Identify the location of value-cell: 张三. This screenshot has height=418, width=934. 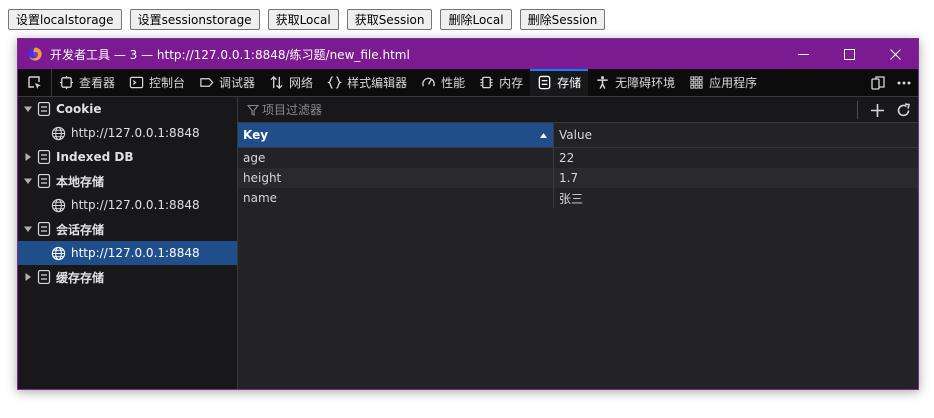
(571, 198).